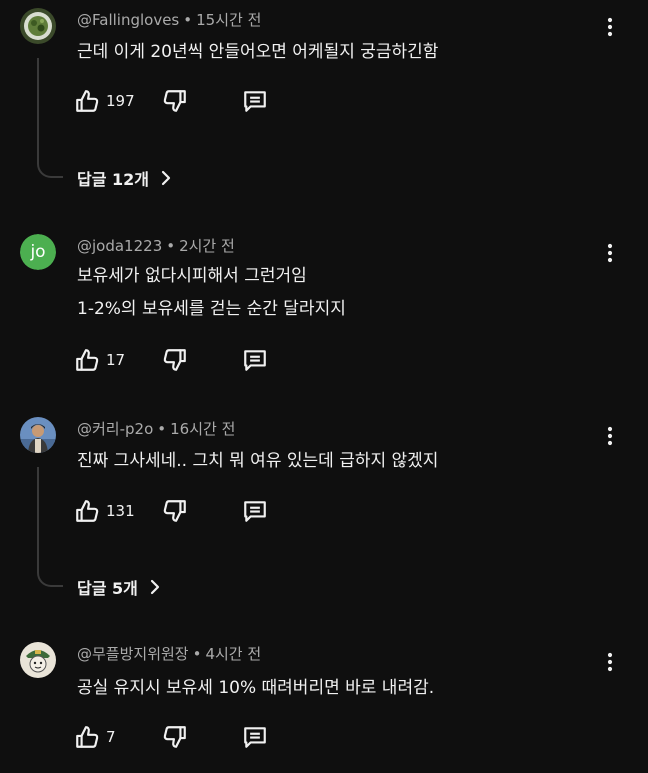 The width and height of the screenshot is (648, 773). Describe the element at coordinates (133, 654) in the screenshot. I see `comment-author: @무플방지위원장` at that location.